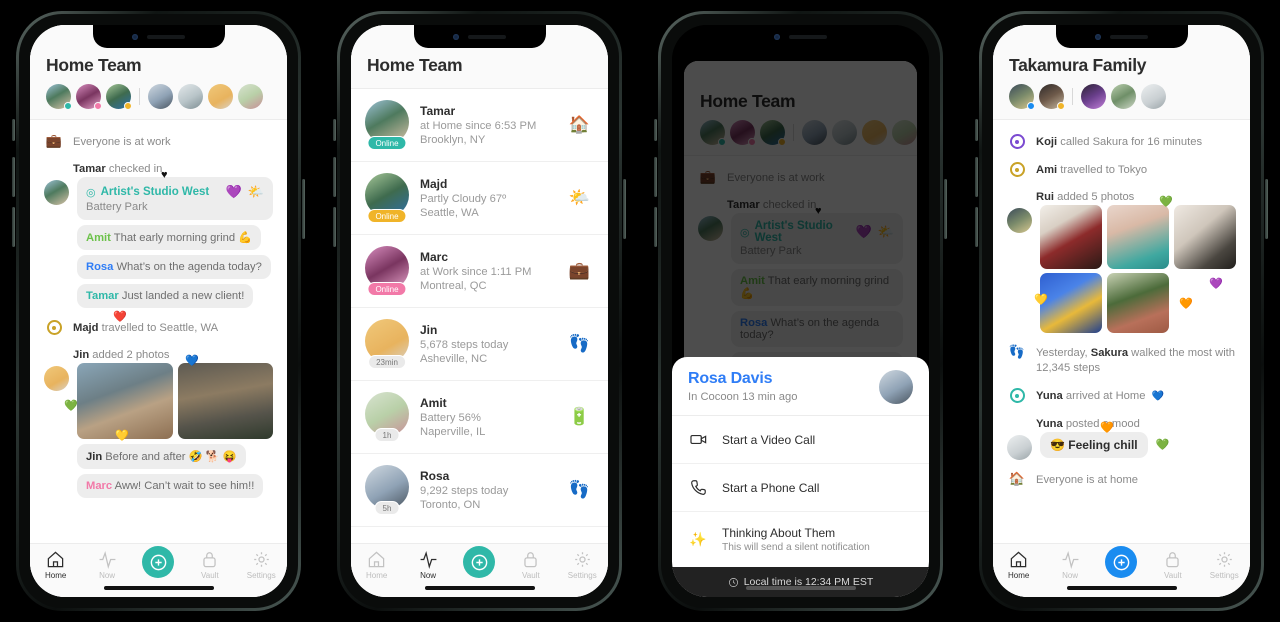 The height and width of the screenshot is (622, 1280). What do you see at coordinates (1121, 142) in the screenshot?
I see `feed-item-call: Koji called Sakura for 16 minutes` at bounding box center [1121, 142].